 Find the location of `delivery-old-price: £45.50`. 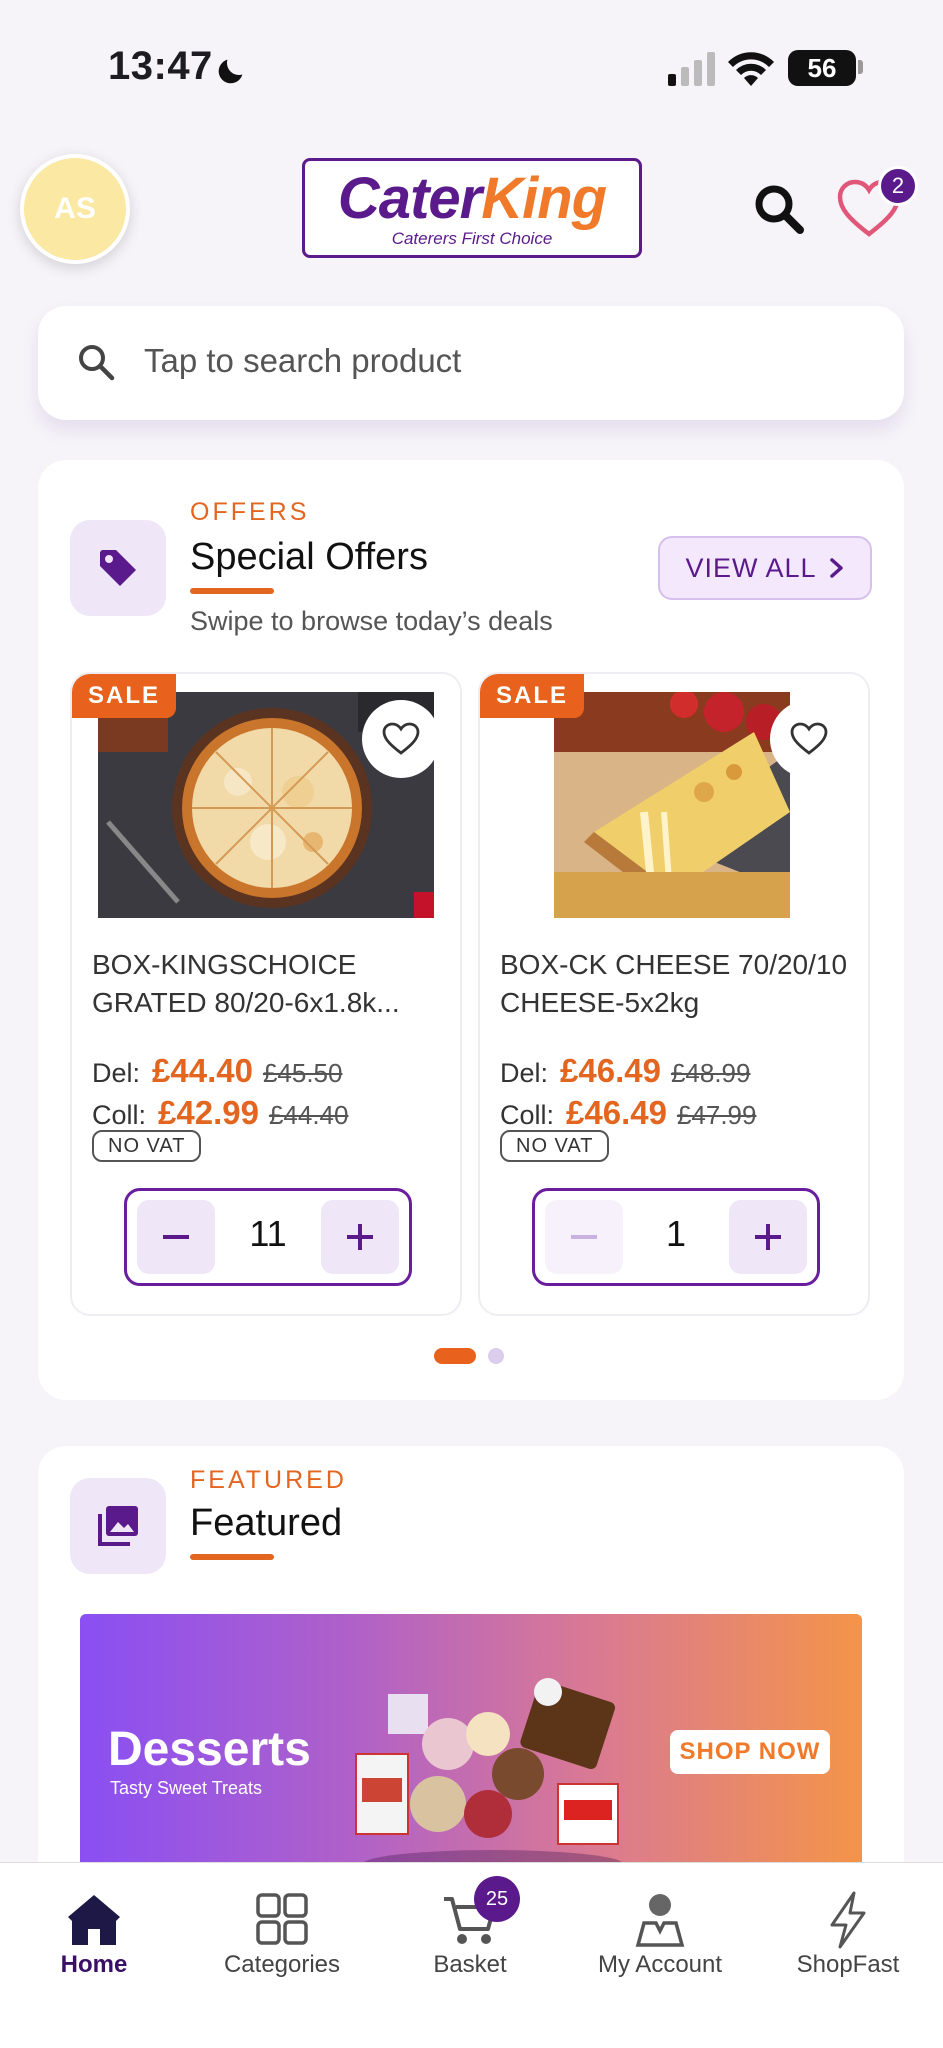

delivery-old-price: £45.50 is located at coordinates (302, 1073).